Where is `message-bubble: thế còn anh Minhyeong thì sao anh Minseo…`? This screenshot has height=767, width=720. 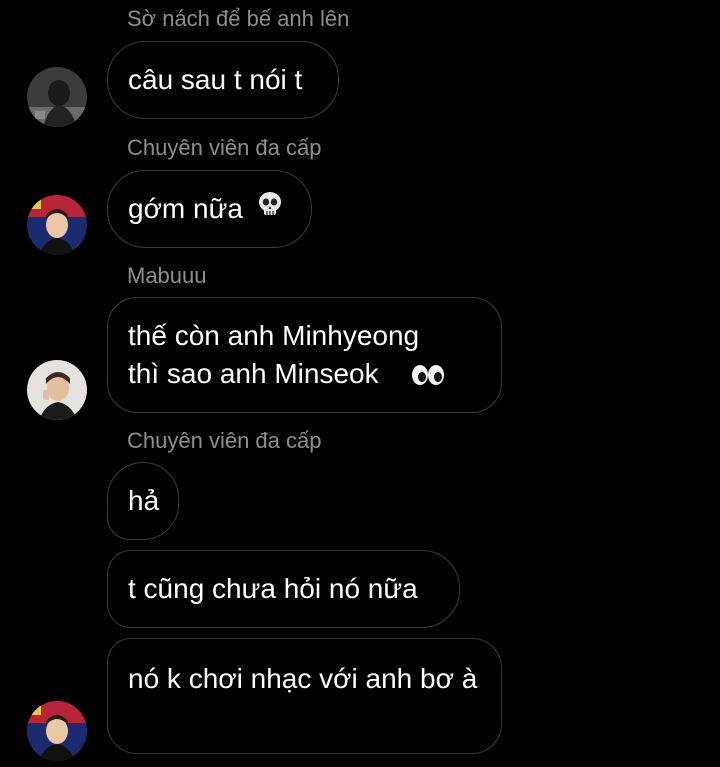
message-bubble: thế còn anh Minhyeong thì sao anh Minseo… is located at coordinates (304, 355).